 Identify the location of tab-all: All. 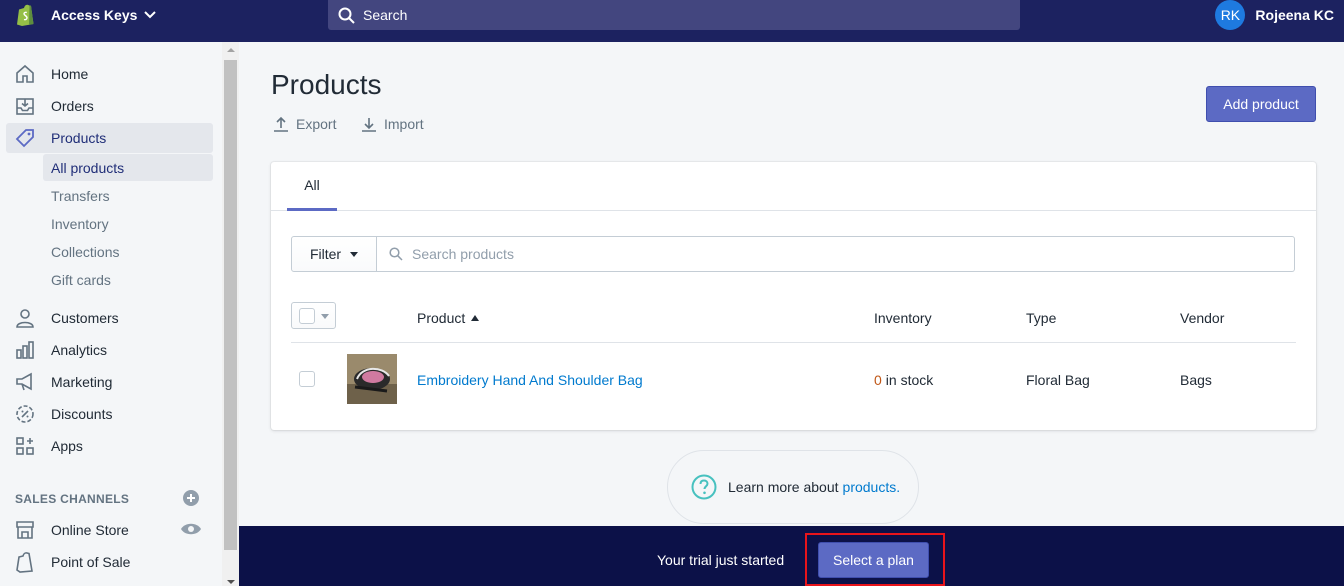
(312, 186).